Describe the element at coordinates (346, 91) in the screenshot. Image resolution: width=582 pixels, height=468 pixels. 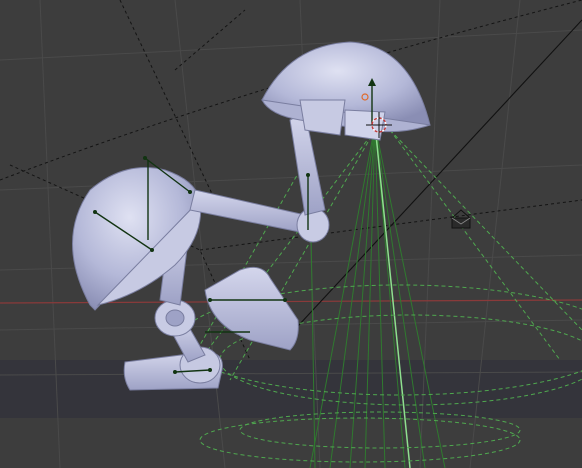
I see `lamp-shade-top` at that location.